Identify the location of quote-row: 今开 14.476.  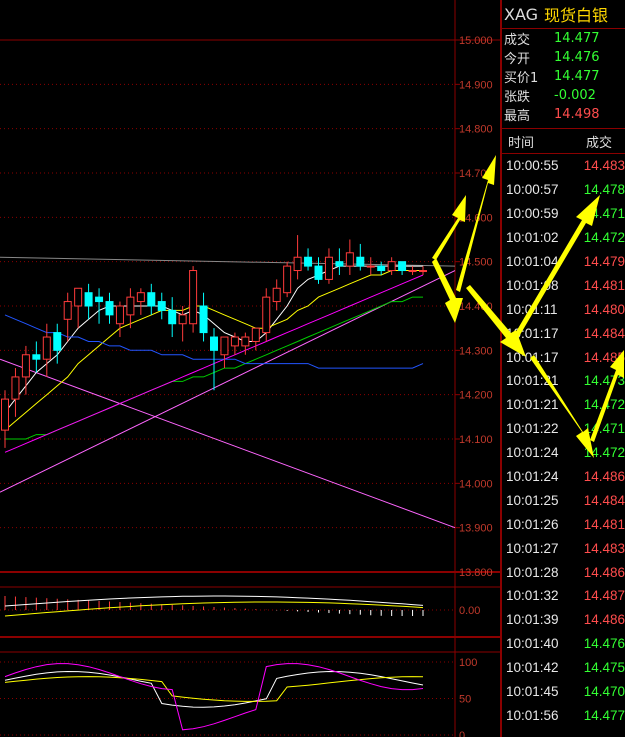
(563, 57).